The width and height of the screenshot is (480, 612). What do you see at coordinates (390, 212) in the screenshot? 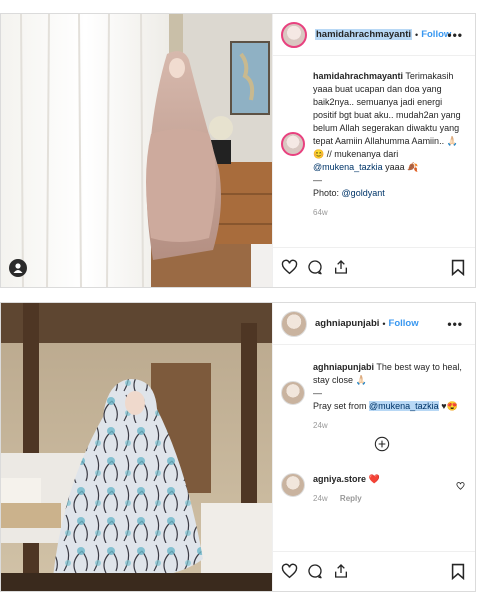
I see `post-time: 64w` at bounding box center [390, 212].